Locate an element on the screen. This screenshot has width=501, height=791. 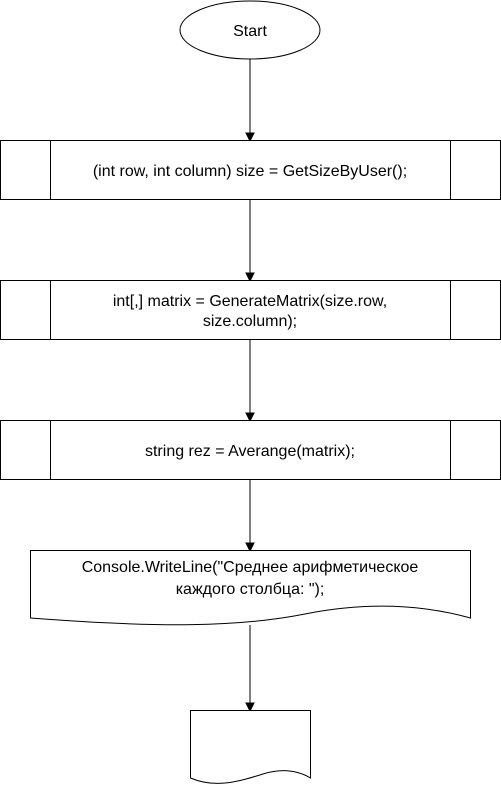
start-node: Start is located at coordinates (250, 30).